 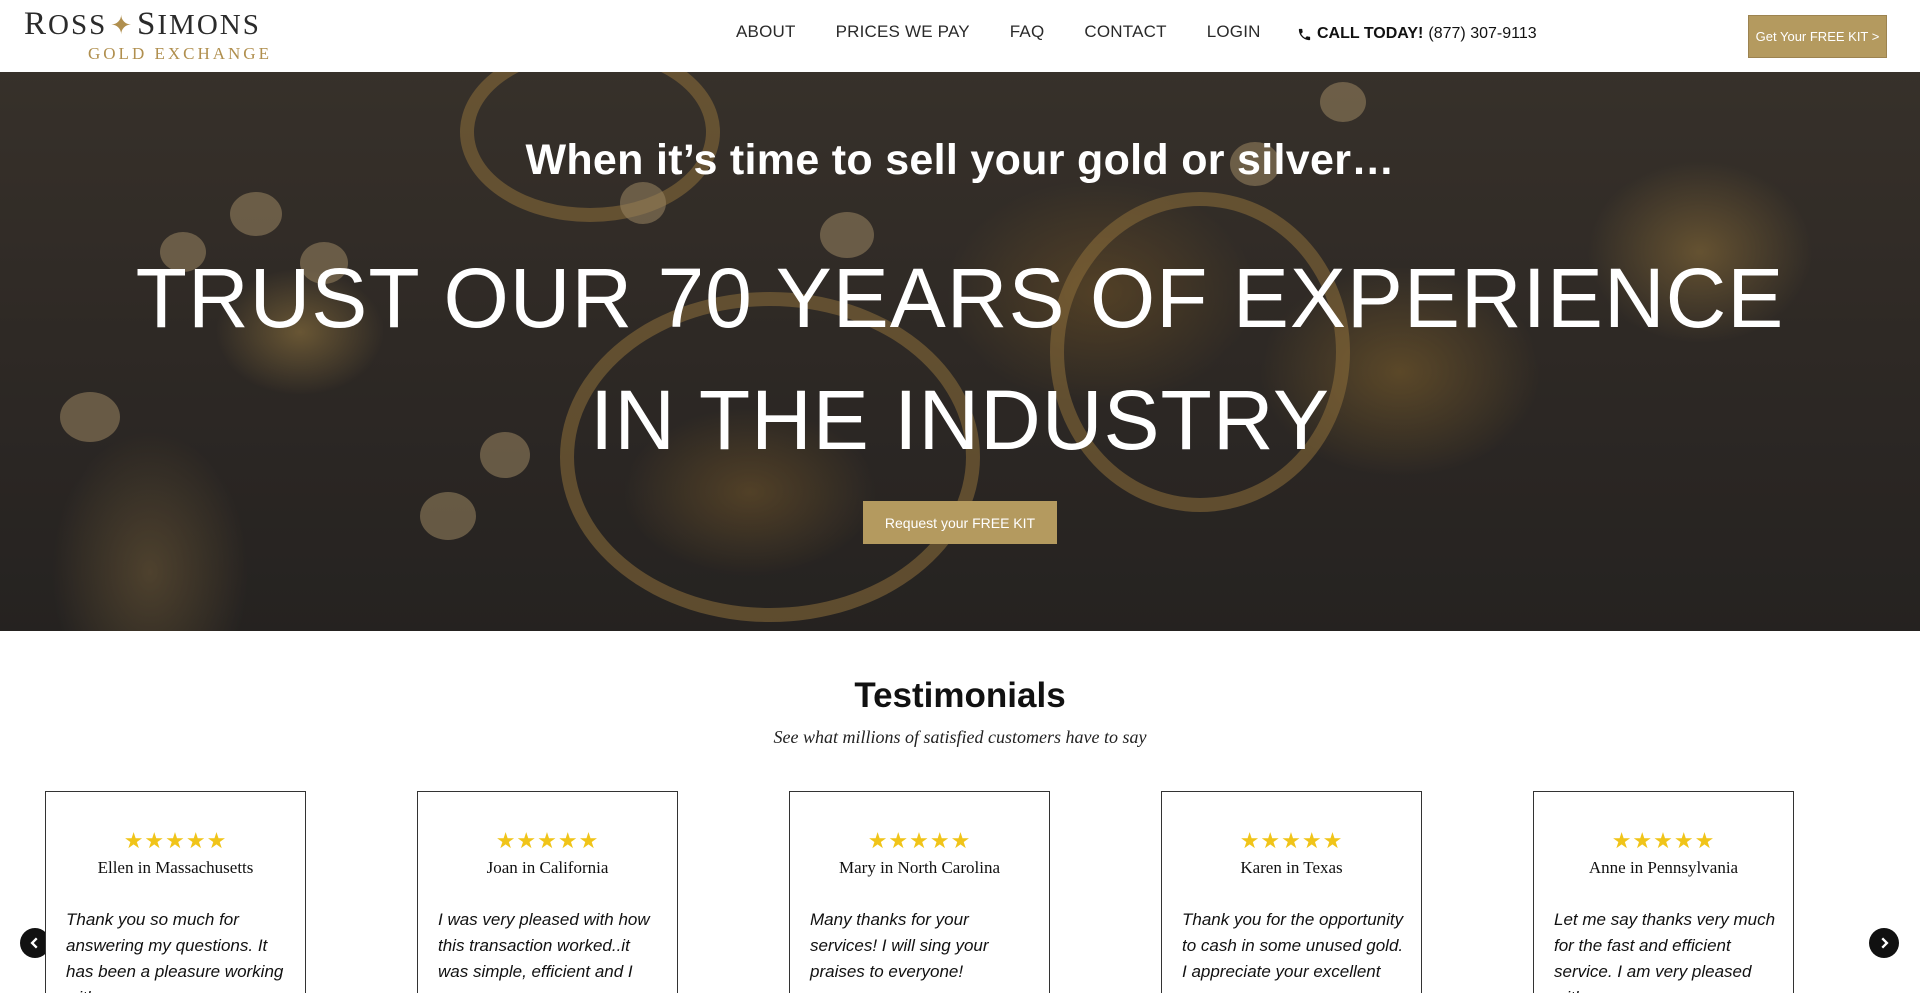 I want to click on main-nav: ABOUT PRICES WE PAY FAQ CONTACT LOGIN, so click(x=1018, y=32).